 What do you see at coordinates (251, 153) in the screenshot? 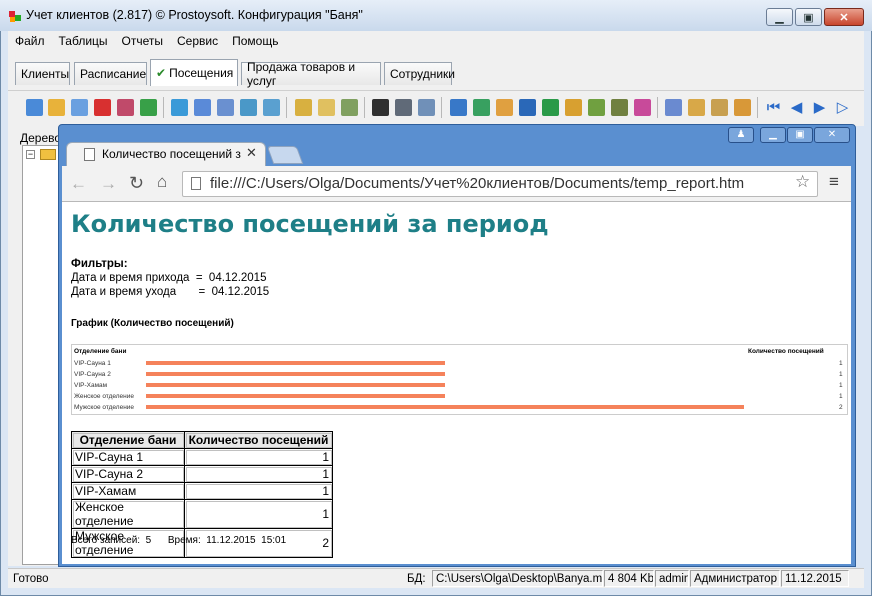
I see `tab-close-icon: ✕` at bounding box center [251, 153].